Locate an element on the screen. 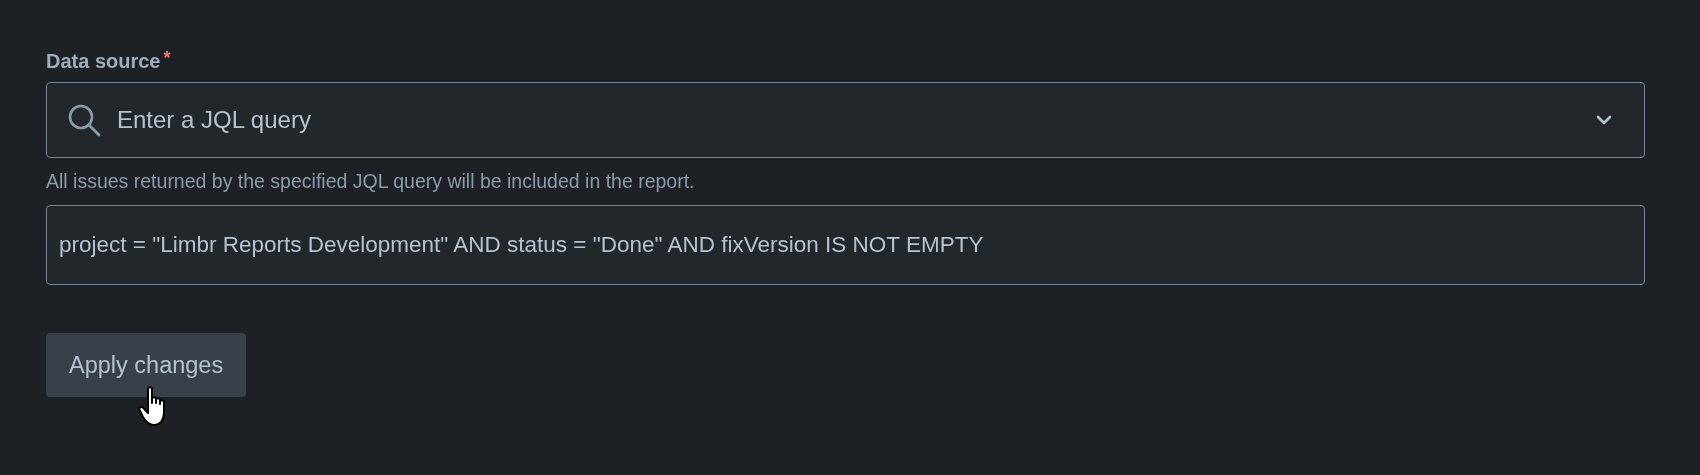 This screenshot has width=1700, height=475. apply-button: Apply changes is located at coordinates (146, 365).